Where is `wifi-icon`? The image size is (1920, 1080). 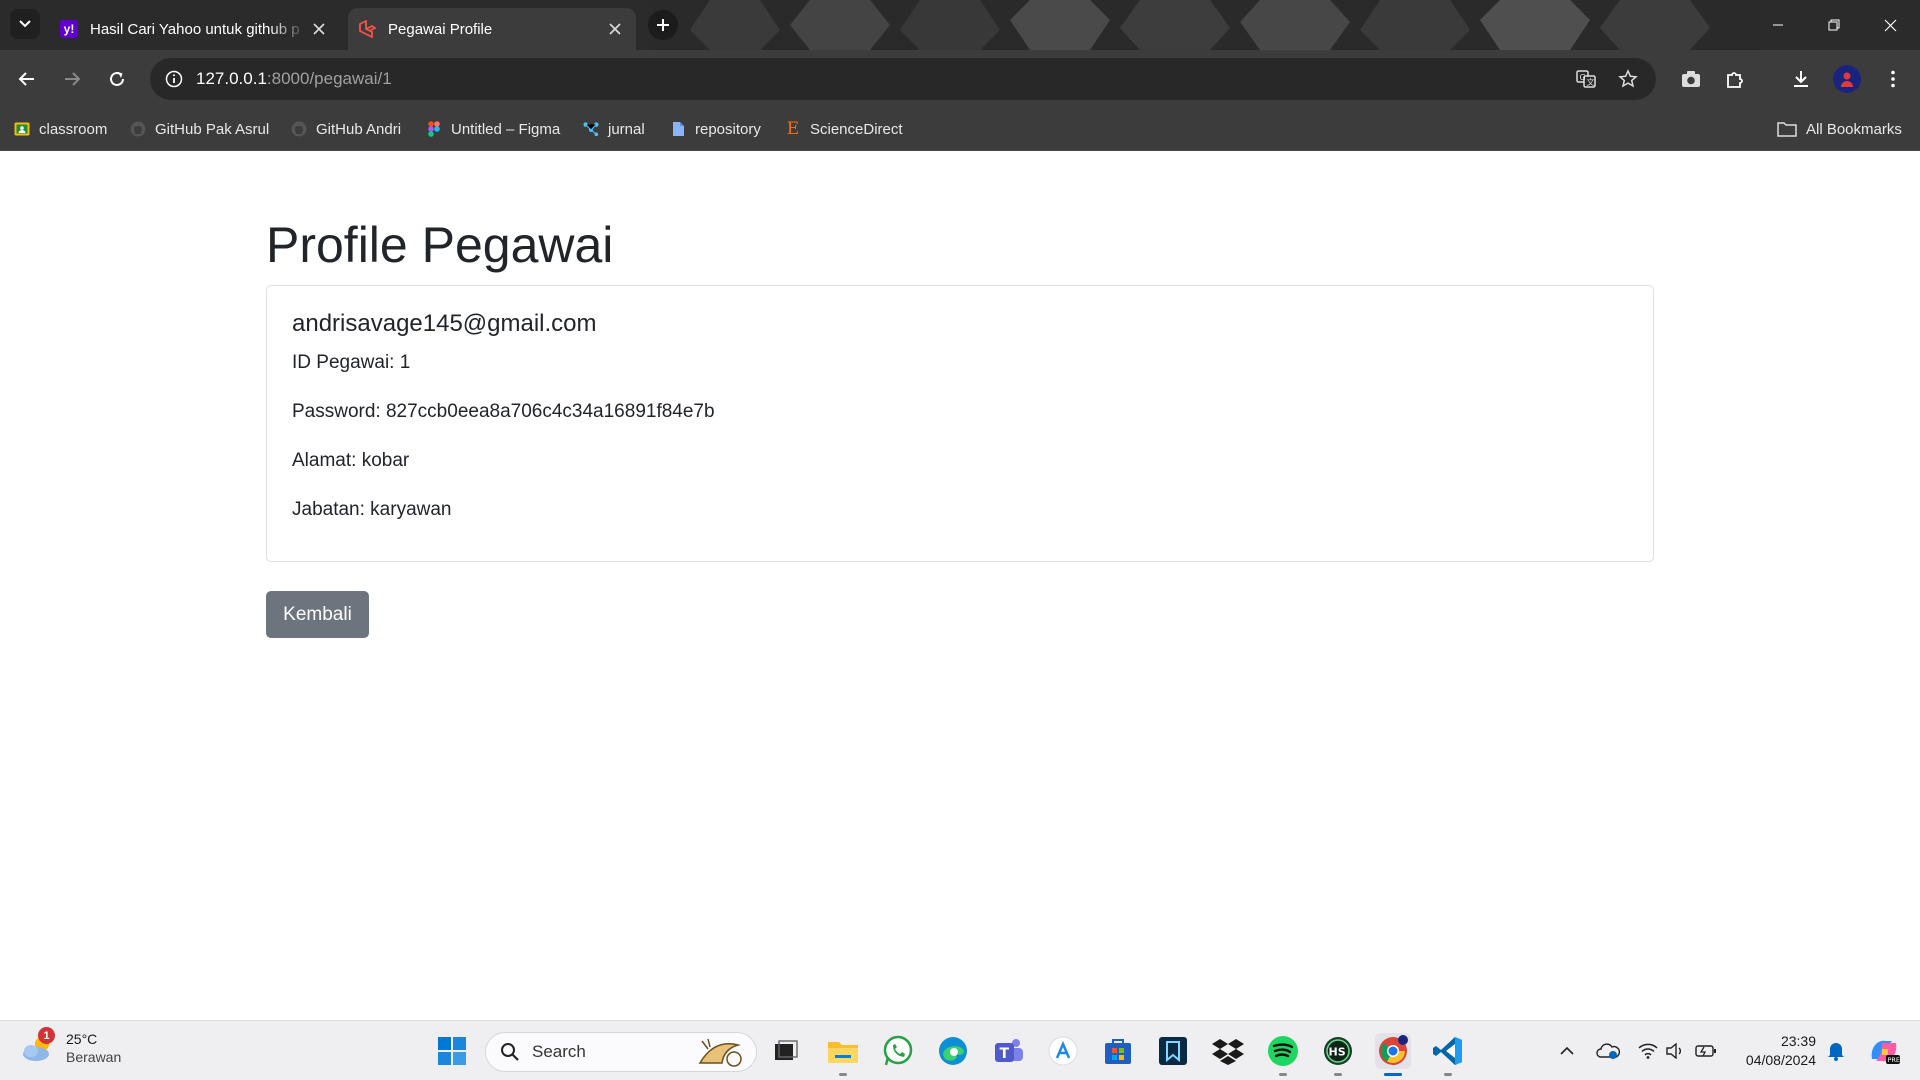
wifi-icon is located at coordinates (1648, 1051).